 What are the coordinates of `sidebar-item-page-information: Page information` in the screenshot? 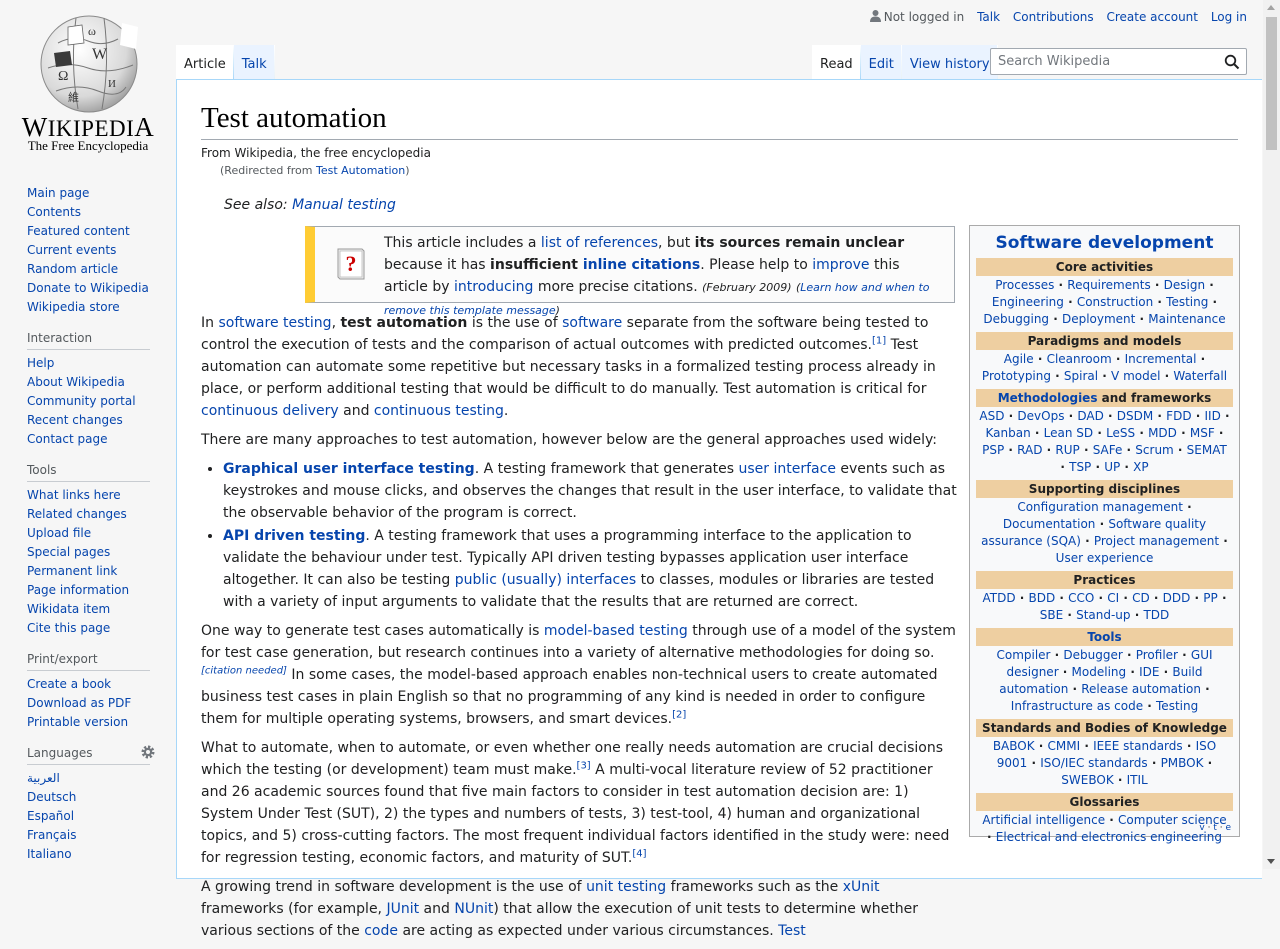 It's located at (88, 590).